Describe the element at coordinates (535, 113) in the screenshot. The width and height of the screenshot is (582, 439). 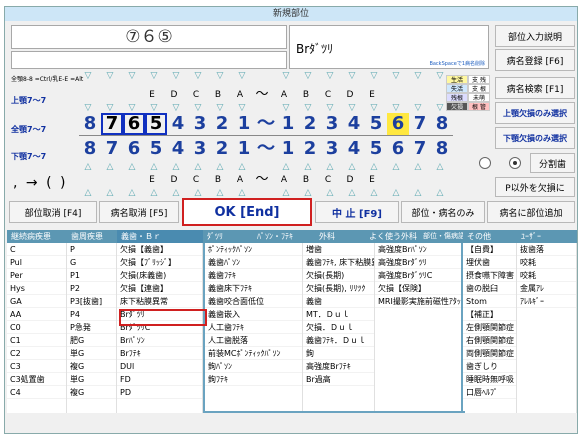
I see `upper-missing-only-button: 上顎欠損のみ選択` at that location.